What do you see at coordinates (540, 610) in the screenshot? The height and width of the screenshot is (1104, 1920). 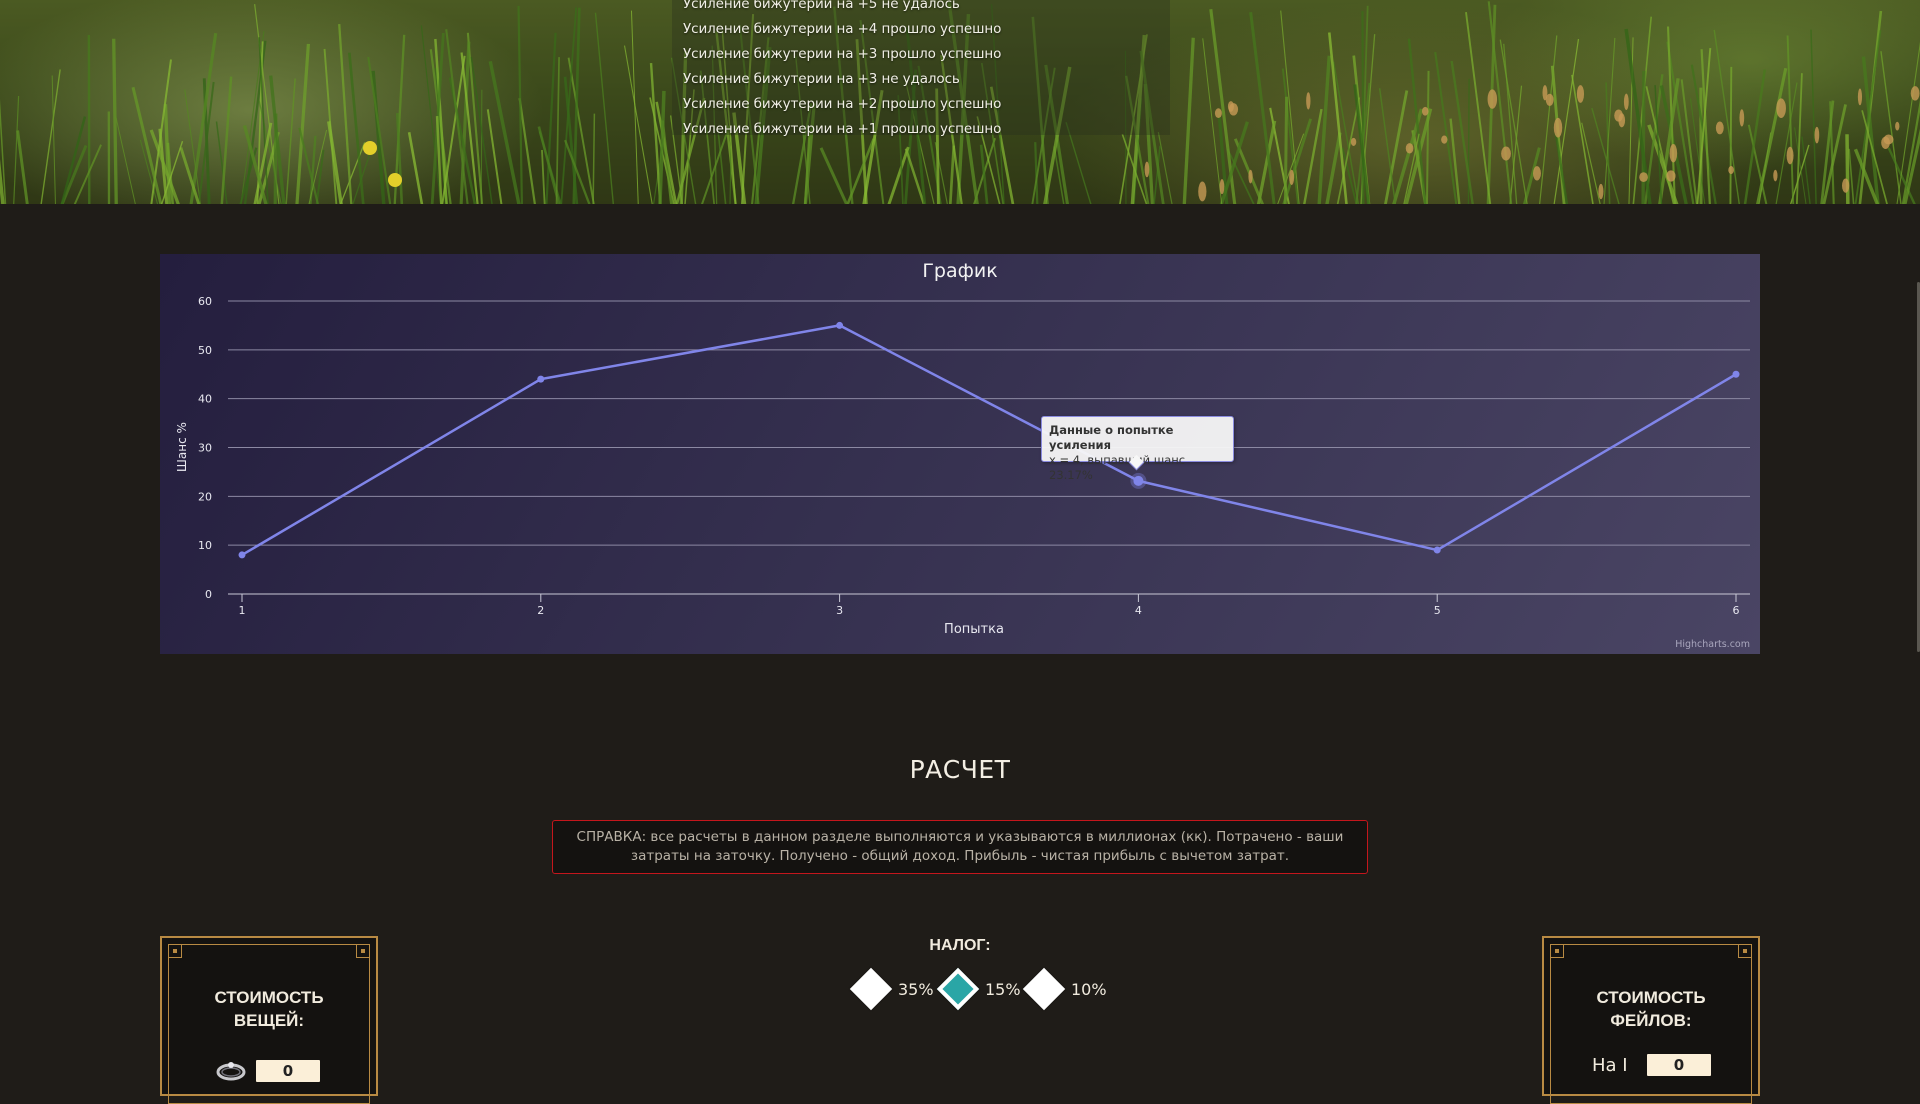 I see `x-tick-label: 2` at bounding box center [540, 610].